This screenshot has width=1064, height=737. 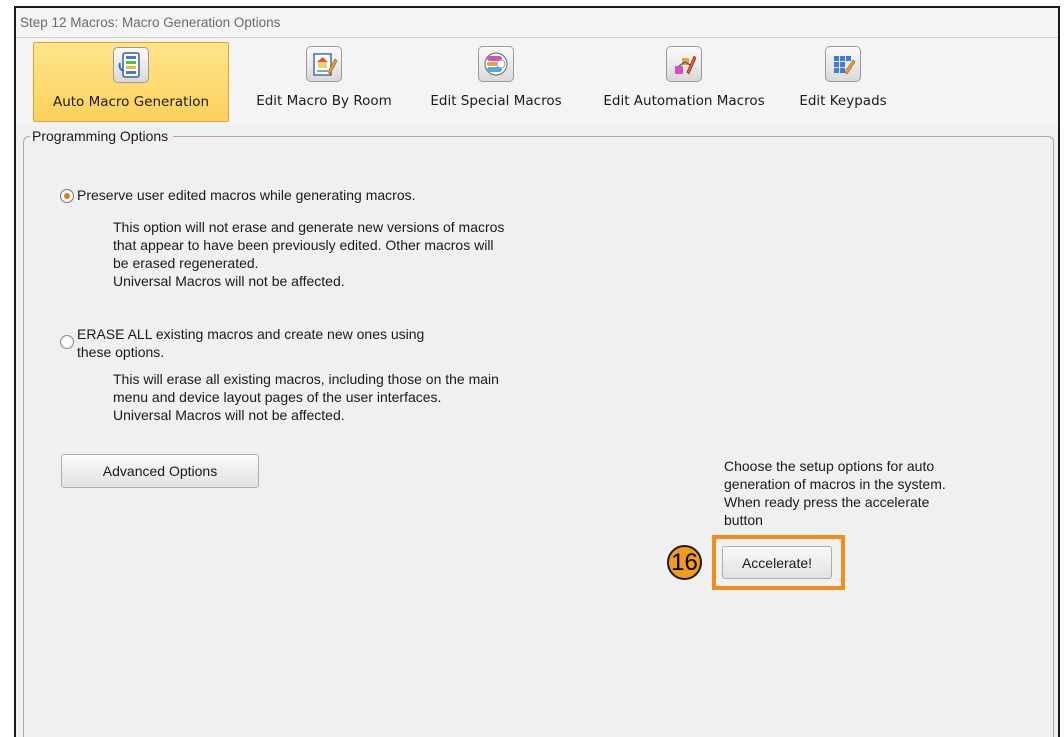 What do you see at coordinates (537, 23) in the screenshot?
I see `window-title: Step 12 Macros: Macro Generation Options` at bounding box center [537, 23].